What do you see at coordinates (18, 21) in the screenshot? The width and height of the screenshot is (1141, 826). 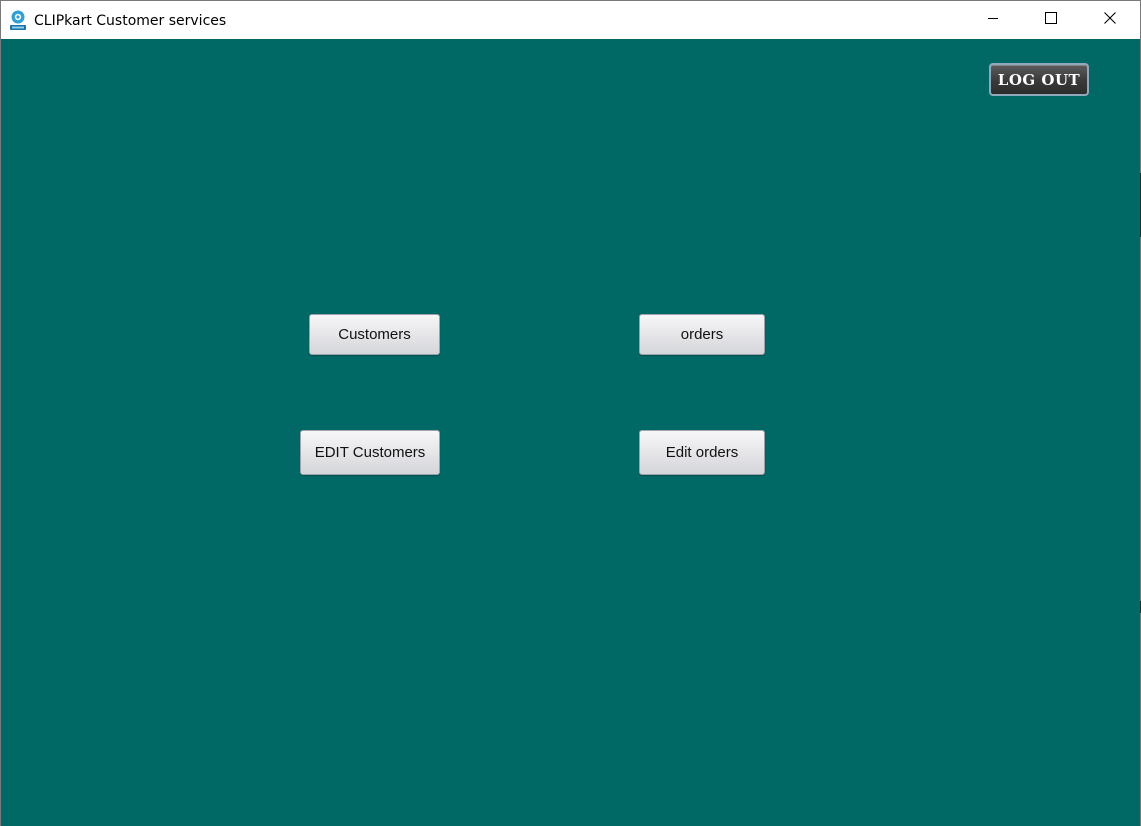 I see `app-icon` at bounding box center [18, 21].